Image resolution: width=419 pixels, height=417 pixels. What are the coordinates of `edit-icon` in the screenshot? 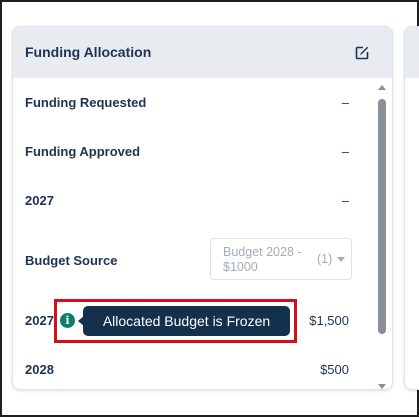 It's located at (362, 53).